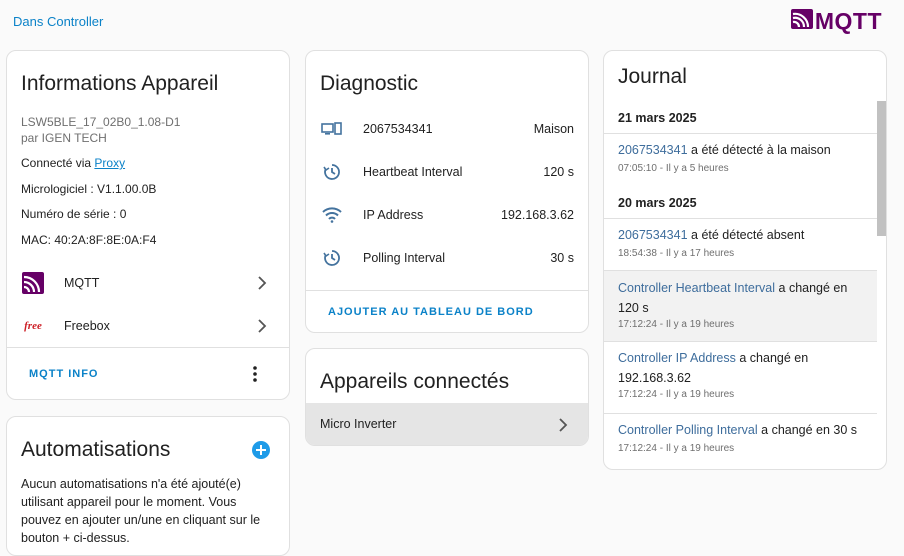 The width and height of the screenshot is (904, 556). Describe the element at coordinates (148, 326) in the screenshot. I see `integration-row-freebox: free Freebox` at that location.